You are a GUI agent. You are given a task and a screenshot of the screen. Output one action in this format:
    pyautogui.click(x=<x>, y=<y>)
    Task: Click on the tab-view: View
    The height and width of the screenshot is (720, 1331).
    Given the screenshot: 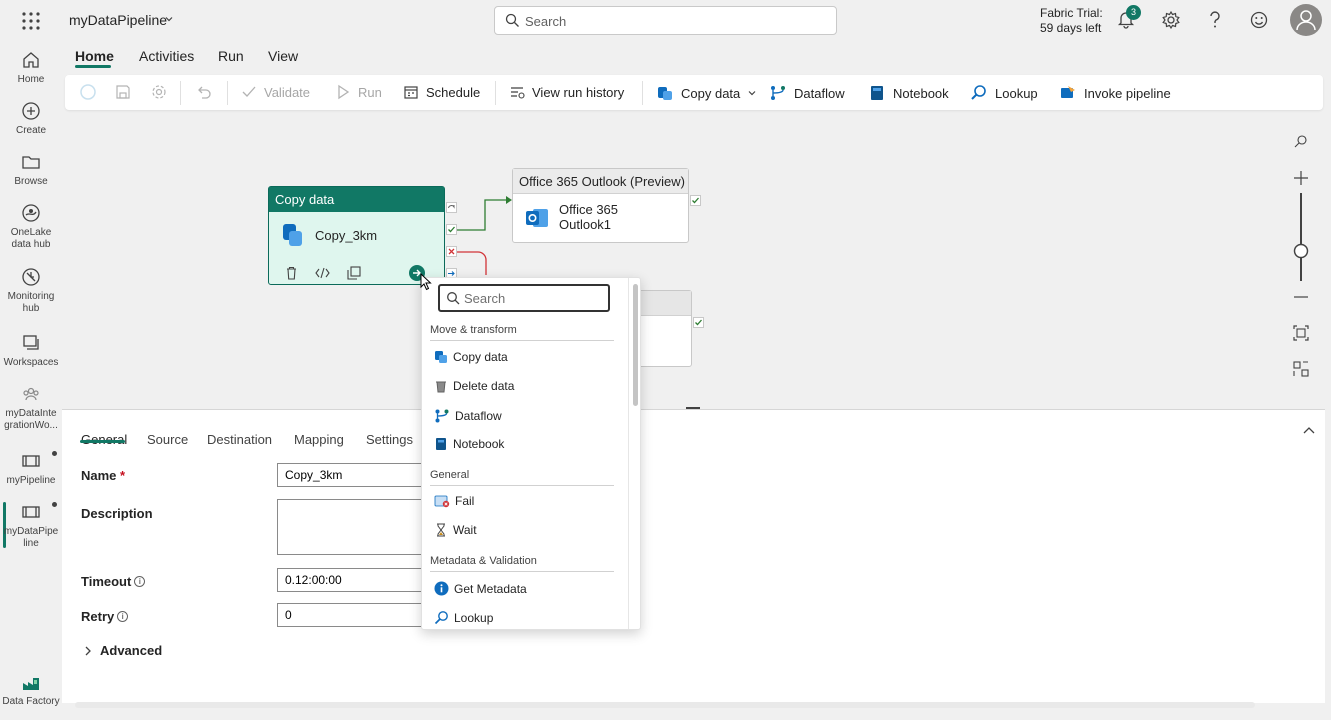 What is the action you would take?
    pyautogui.click(x=283, y=56)
    